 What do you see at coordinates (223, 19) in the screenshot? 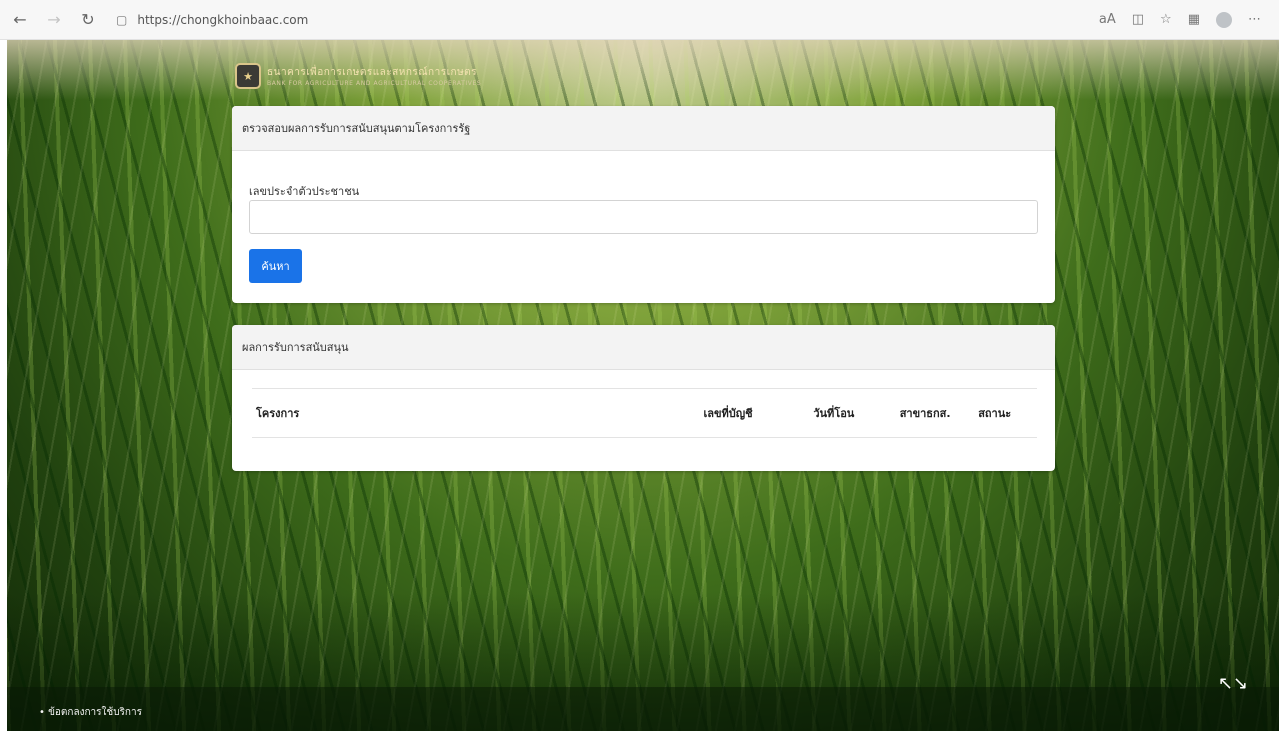
I see `url-text: https://chongkhoinbaac.com` at bounding box center [223, 19].